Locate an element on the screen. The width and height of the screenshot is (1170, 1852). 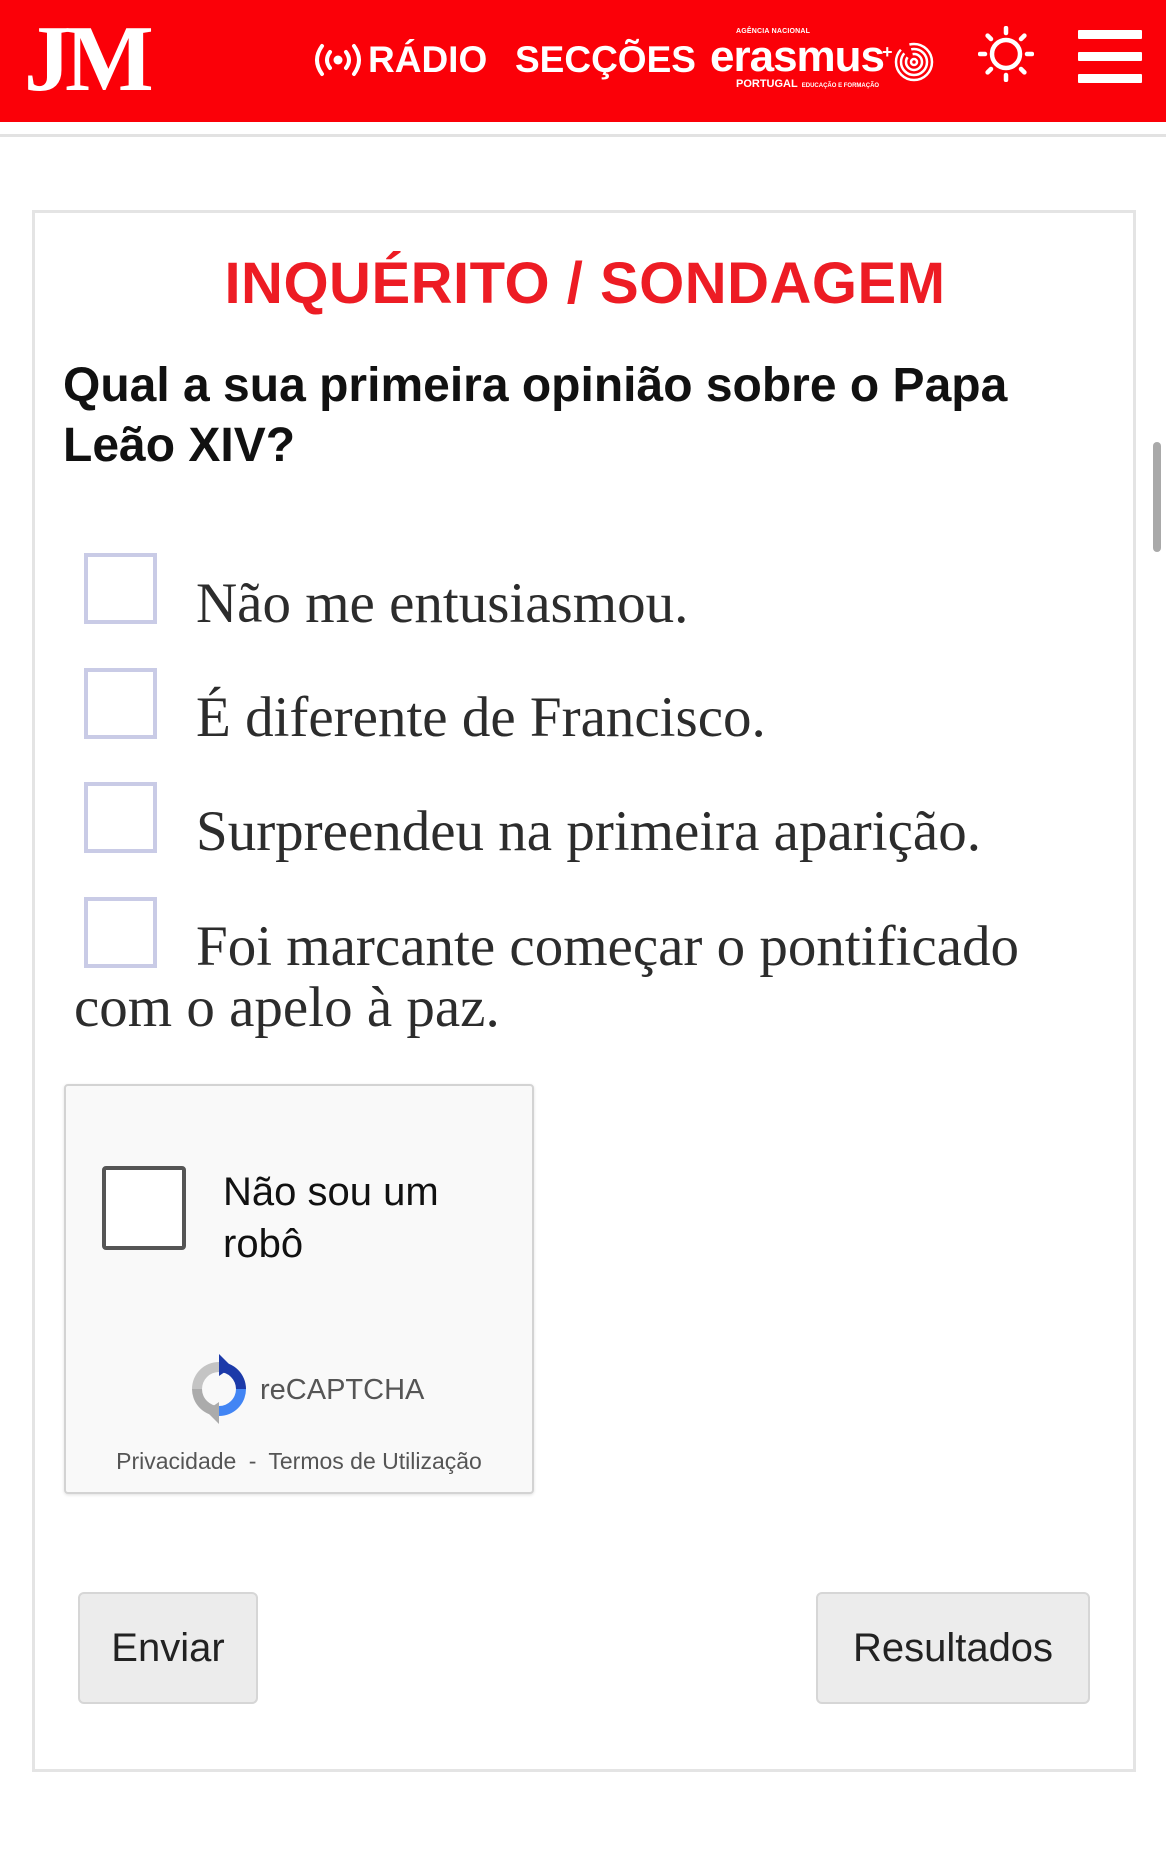
nav-radio-label: RÁDIO is located at coordinates (428, 59).